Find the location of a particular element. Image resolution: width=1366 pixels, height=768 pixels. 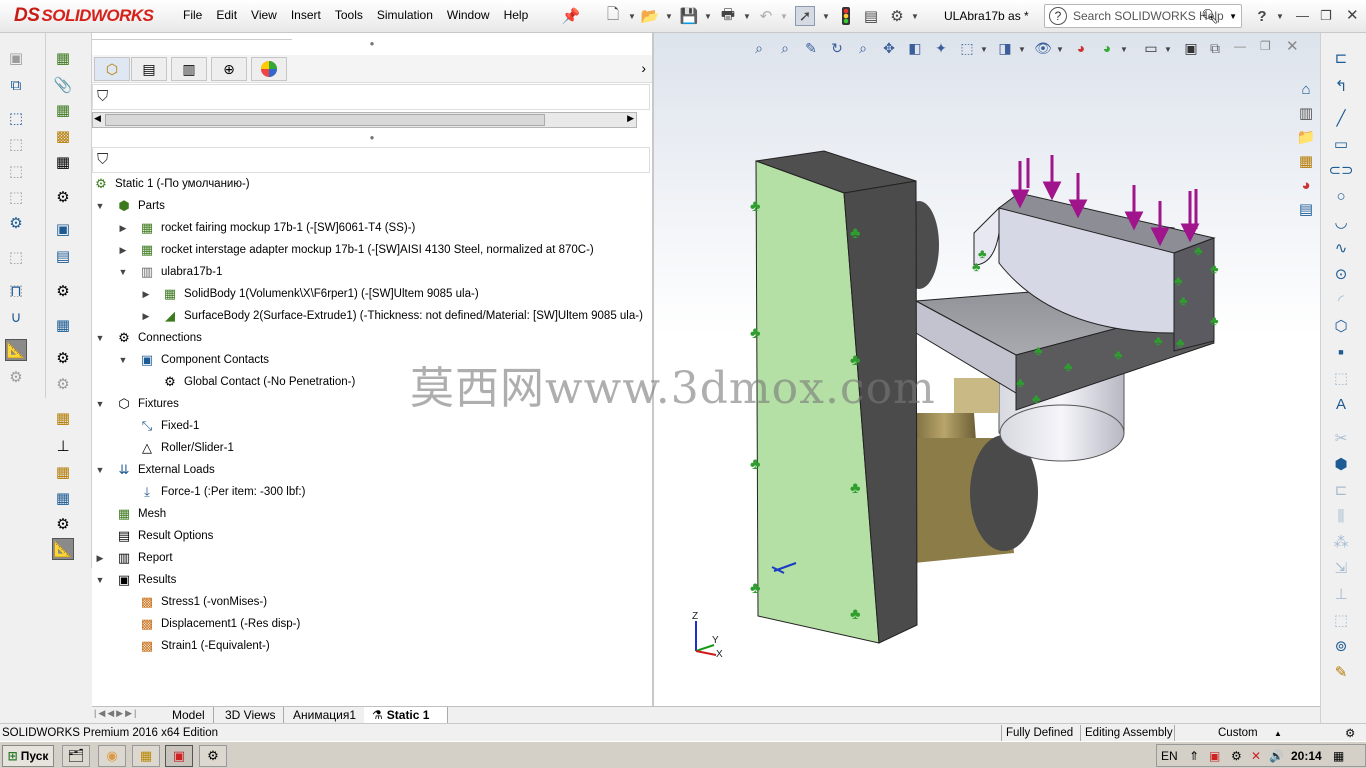

file-properties-icon: ▤ is located at coordinates (871, 16).